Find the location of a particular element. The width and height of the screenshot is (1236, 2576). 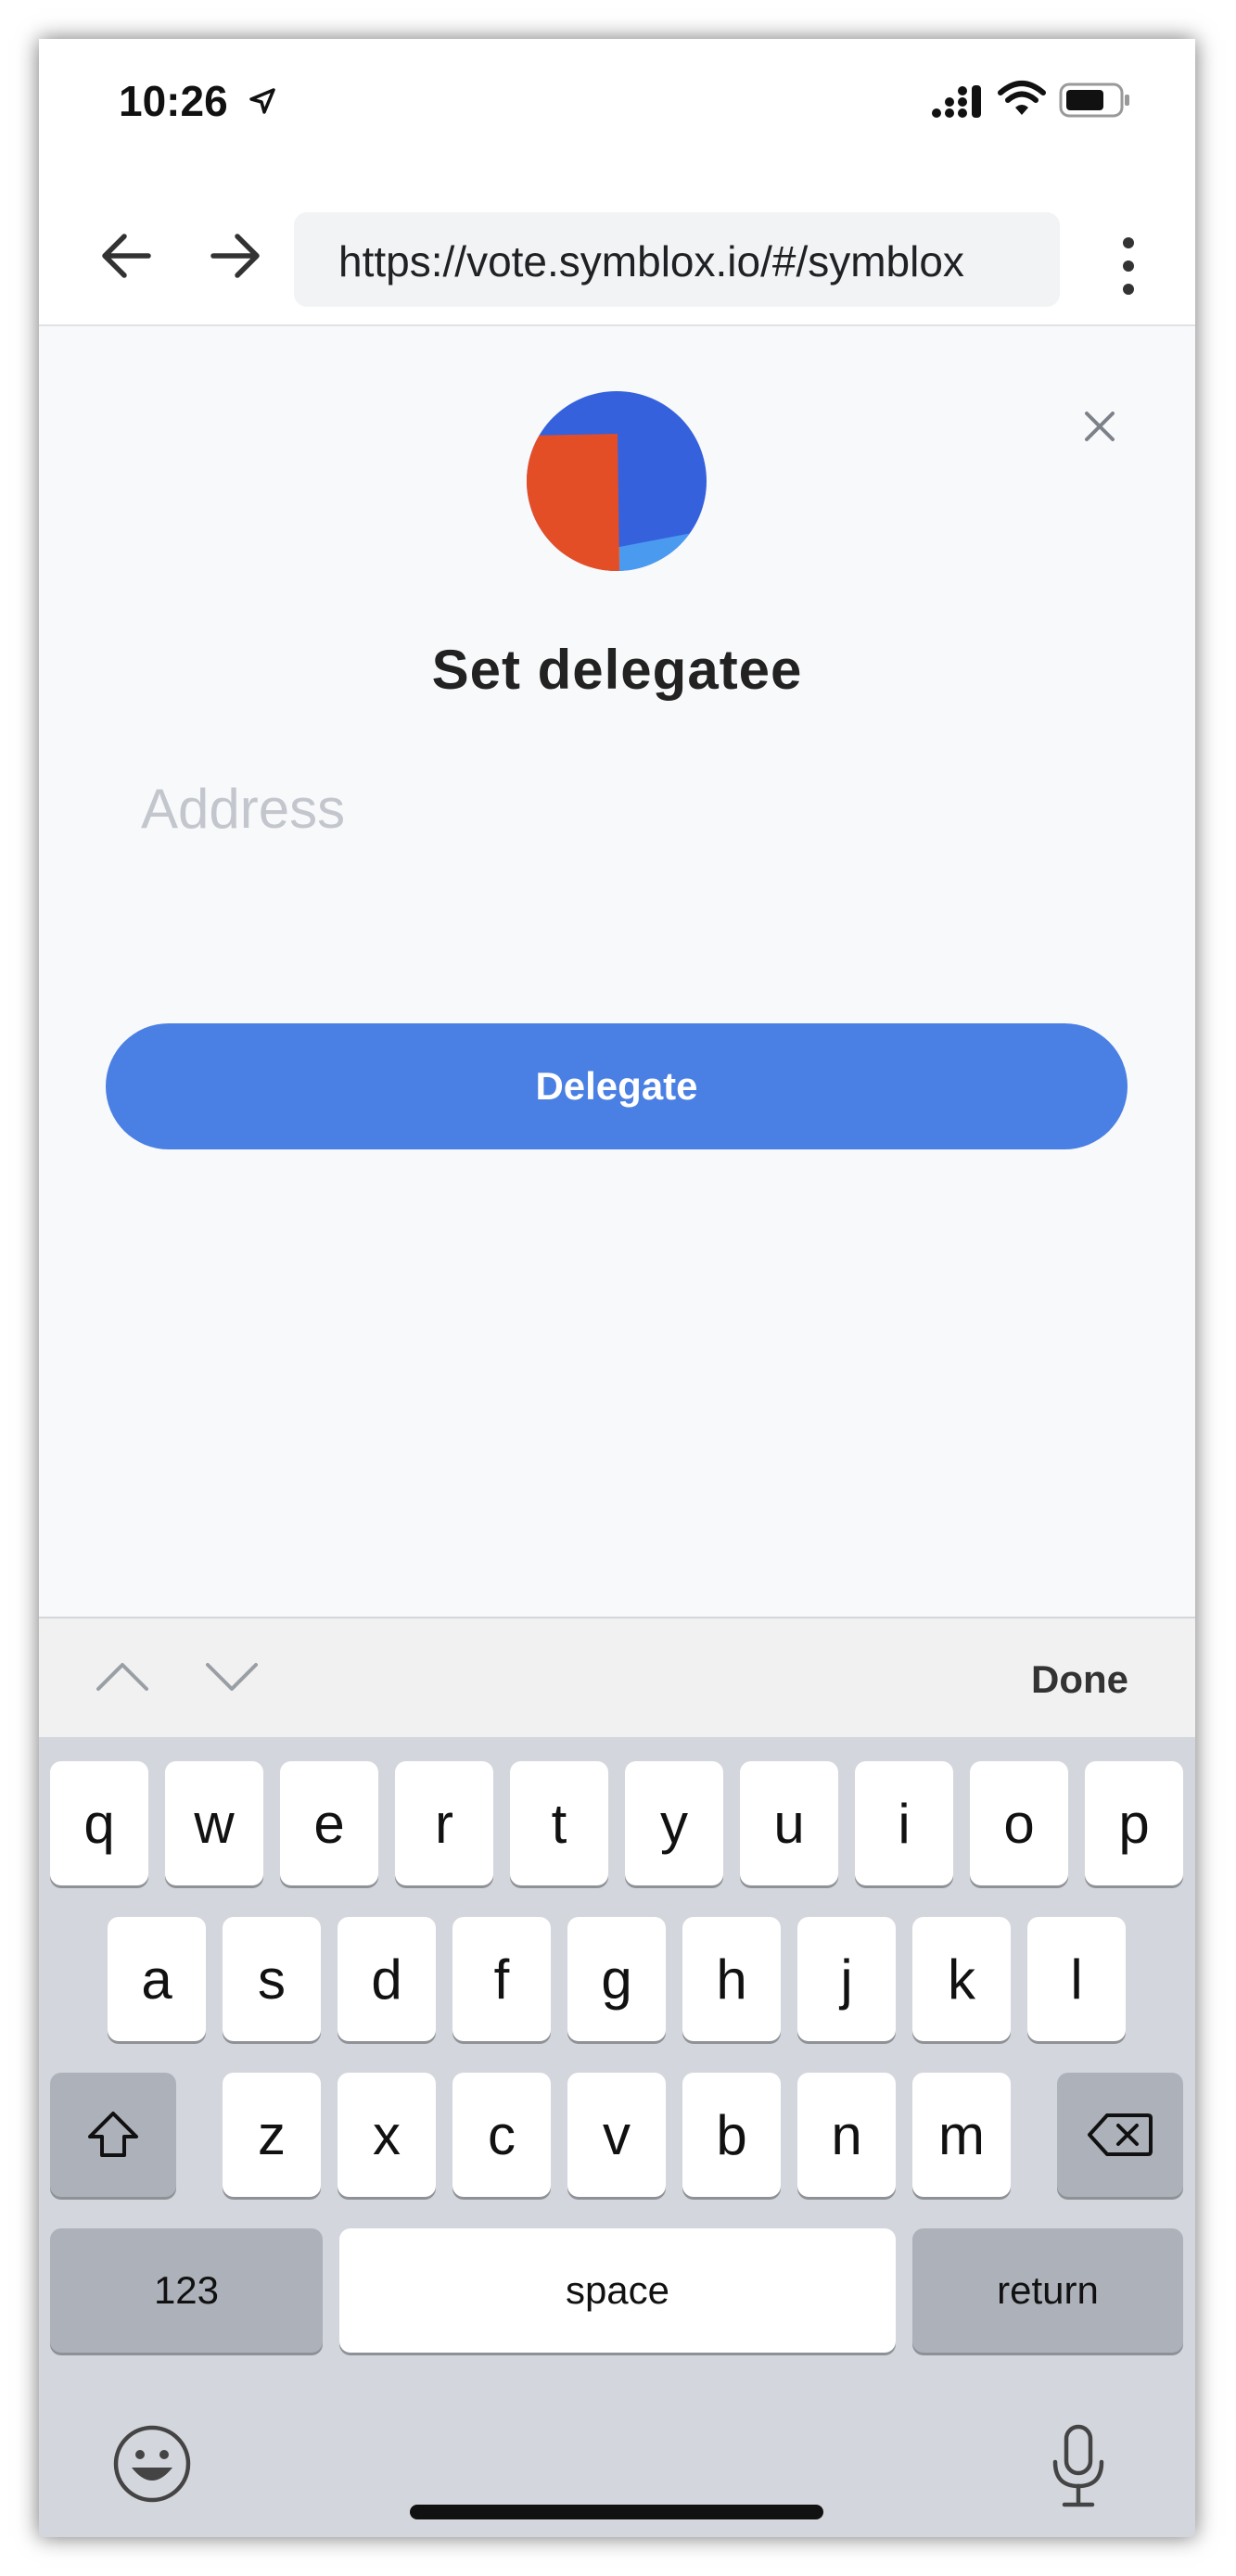

key: p is located at coordinates (1134, 1823).